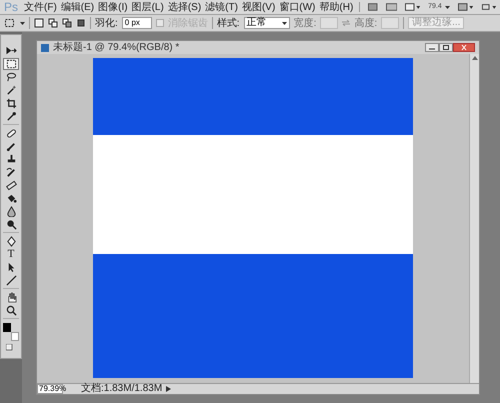 This screenshot has width=500, height=403. Describe the element at coordinates (465, 7) in the screenshot. I see `arrange-icon` at that location.